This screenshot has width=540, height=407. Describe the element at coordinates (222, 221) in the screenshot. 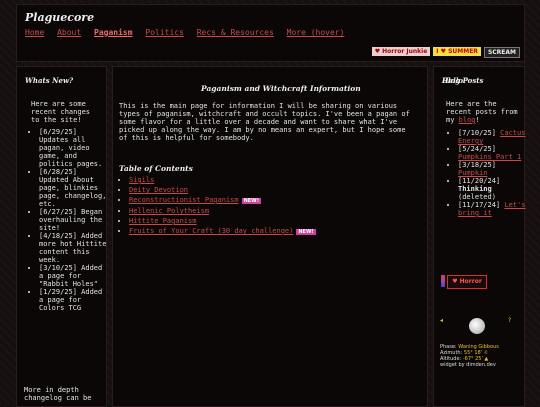

I see `toc-item: Hittite Paganism` at that location.